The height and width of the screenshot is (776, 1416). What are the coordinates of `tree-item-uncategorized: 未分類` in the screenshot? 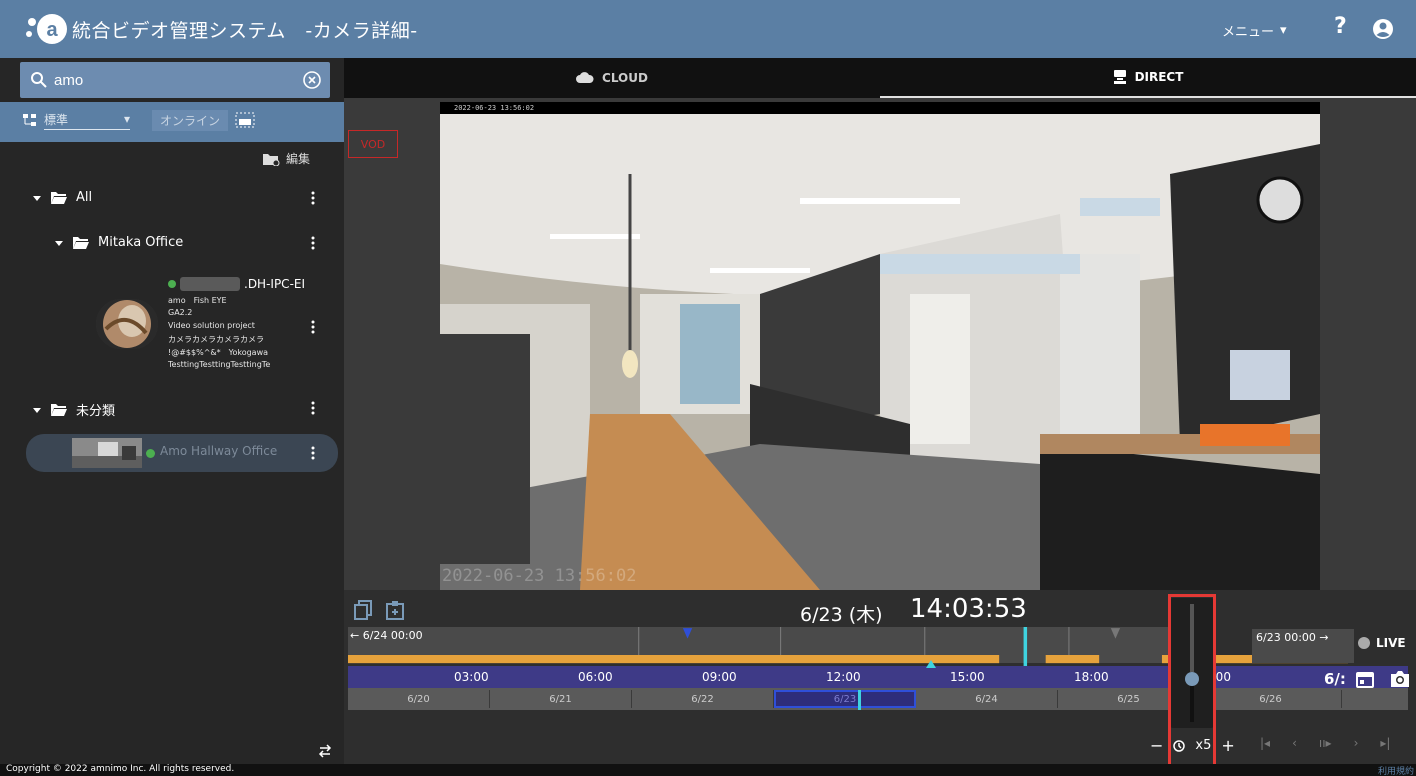 It's located at (73, 409).